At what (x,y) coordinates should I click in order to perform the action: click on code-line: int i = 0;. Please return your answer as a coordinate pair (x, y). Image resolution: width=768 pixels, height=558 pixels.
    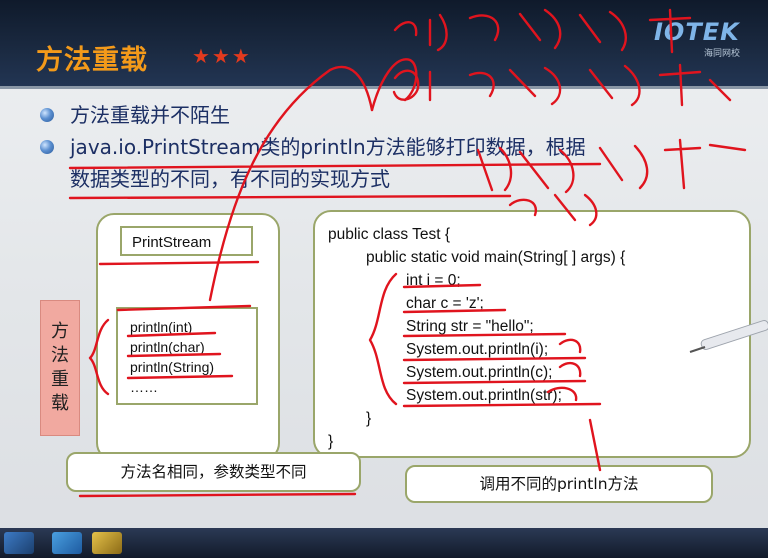
    Looking at the image, I should click on (433, 280).